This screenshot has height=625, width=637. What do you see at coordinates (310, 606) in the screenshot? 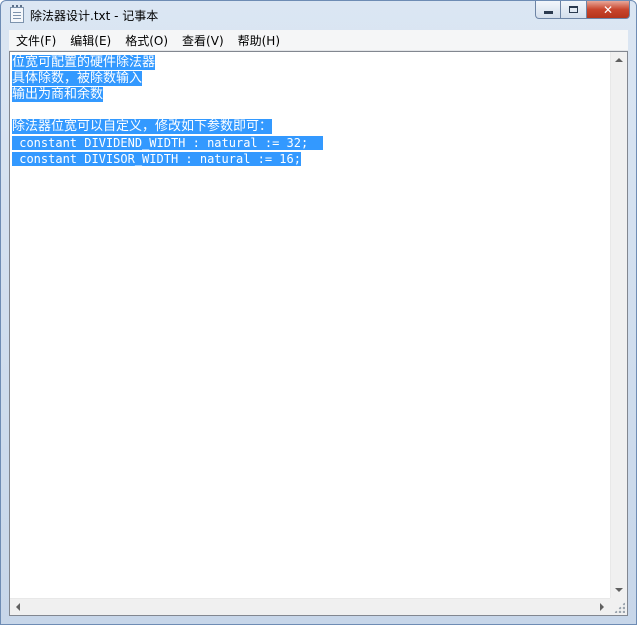
I see `horizontal-scrollbar` at bounding box center [310, 606].